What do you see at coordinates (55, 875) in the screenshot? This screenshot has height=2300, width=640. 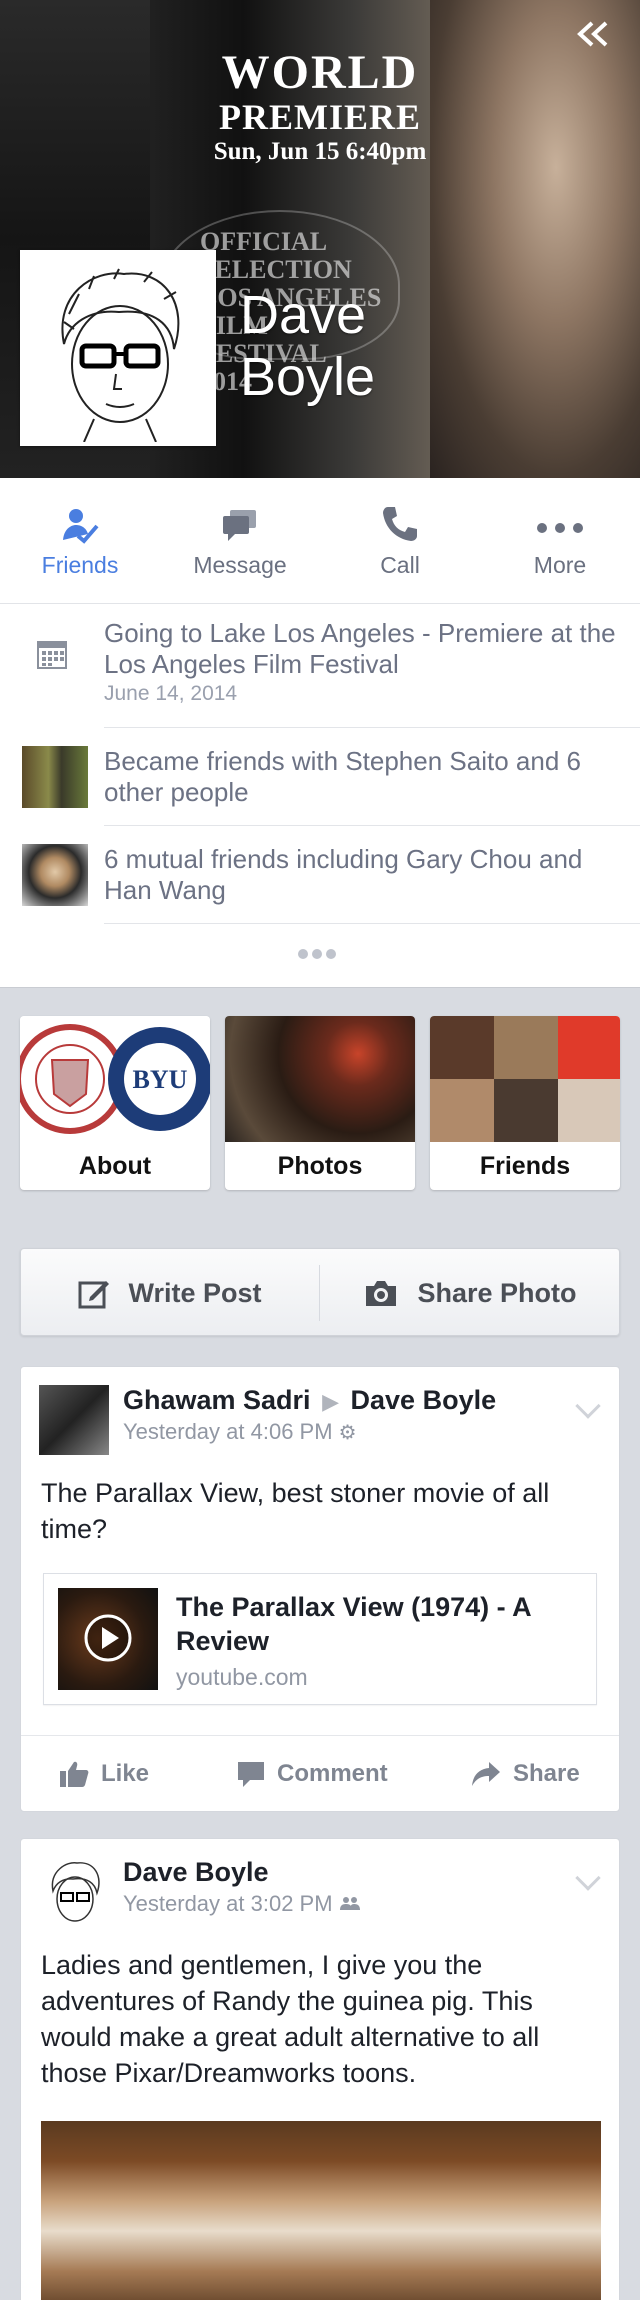 I see `mutual-friend-photo` at bounding box center [55, 875].